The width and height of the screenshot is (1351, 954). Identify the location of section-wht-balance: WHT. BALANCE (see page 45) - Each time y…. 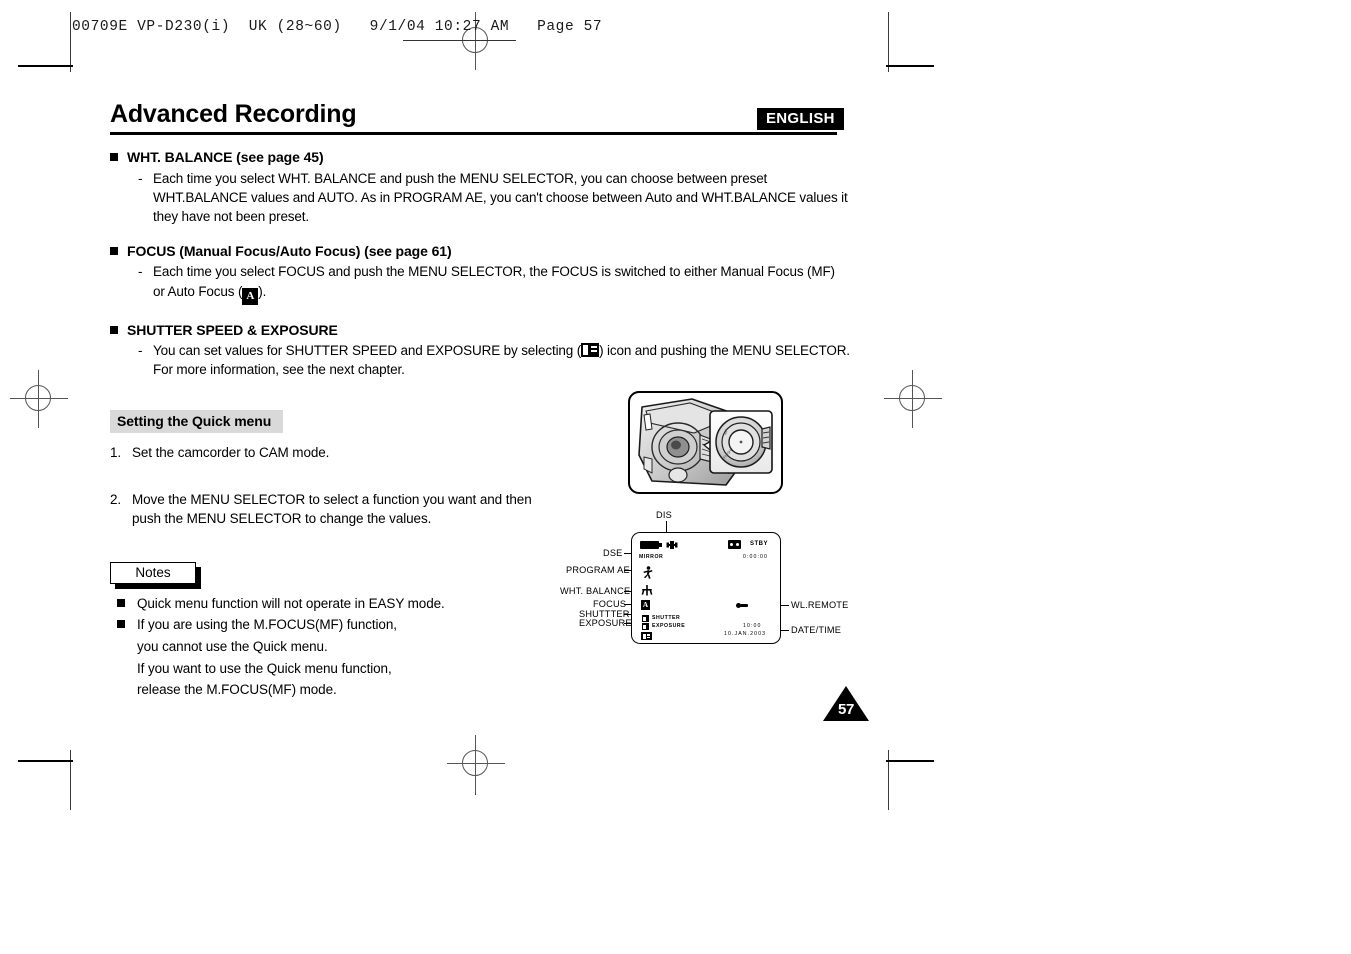
(480, 187).